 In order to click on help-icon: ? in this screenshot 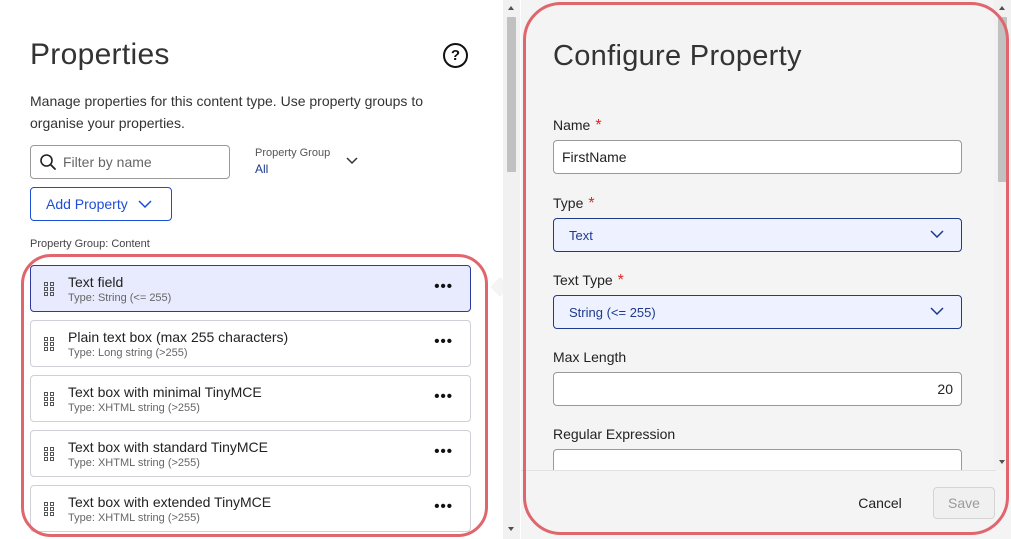, I will do `click(455, 55)`.